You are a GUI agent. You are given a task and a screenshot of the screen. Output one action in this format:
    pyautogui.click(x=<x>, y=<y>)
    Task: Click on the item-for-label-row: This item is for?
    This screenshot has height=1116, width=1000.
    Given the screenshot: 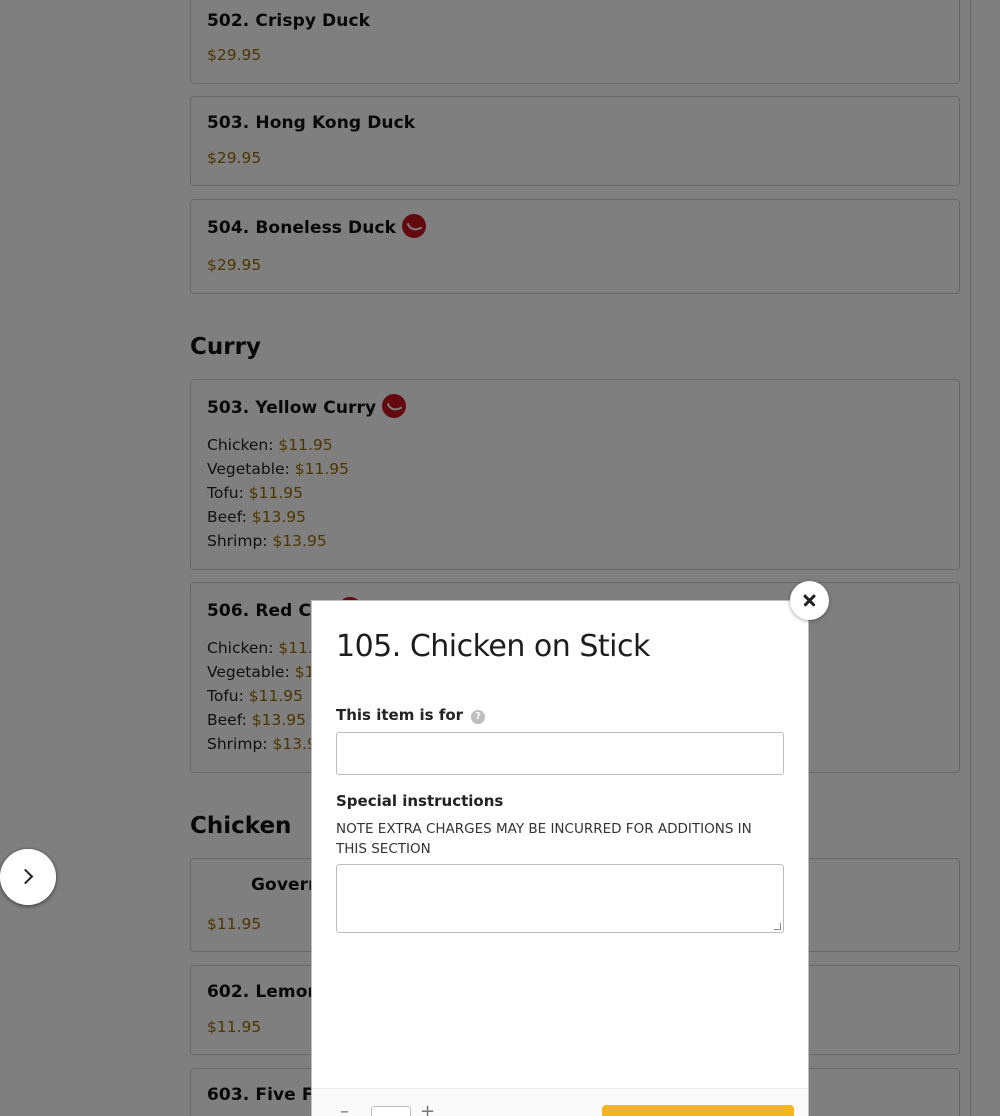 What is the action you would take?
    pyautogui.click(x=411, y=715)
    